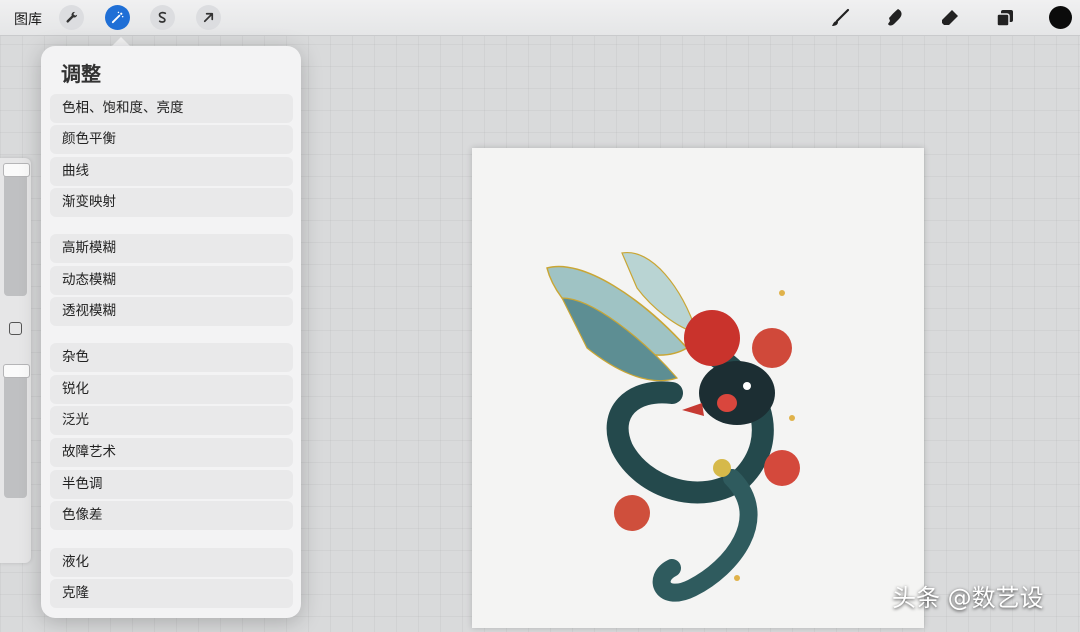  Describe the element at coordinates (171, 562) in the screenshot. I see `menu-item-liquify: 液化` at that location.